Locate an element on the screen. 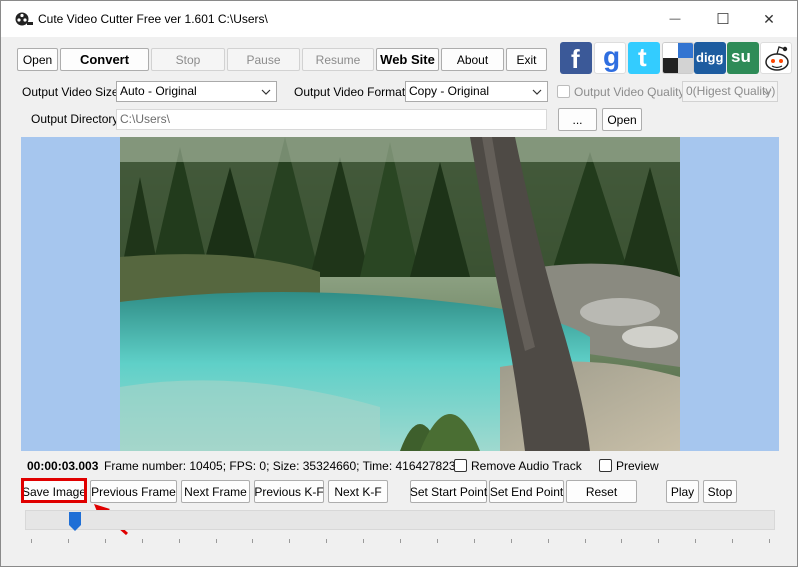 The height and width of the screenshot is (567, 798). delicious-icon is located at coordinates (678, 58).